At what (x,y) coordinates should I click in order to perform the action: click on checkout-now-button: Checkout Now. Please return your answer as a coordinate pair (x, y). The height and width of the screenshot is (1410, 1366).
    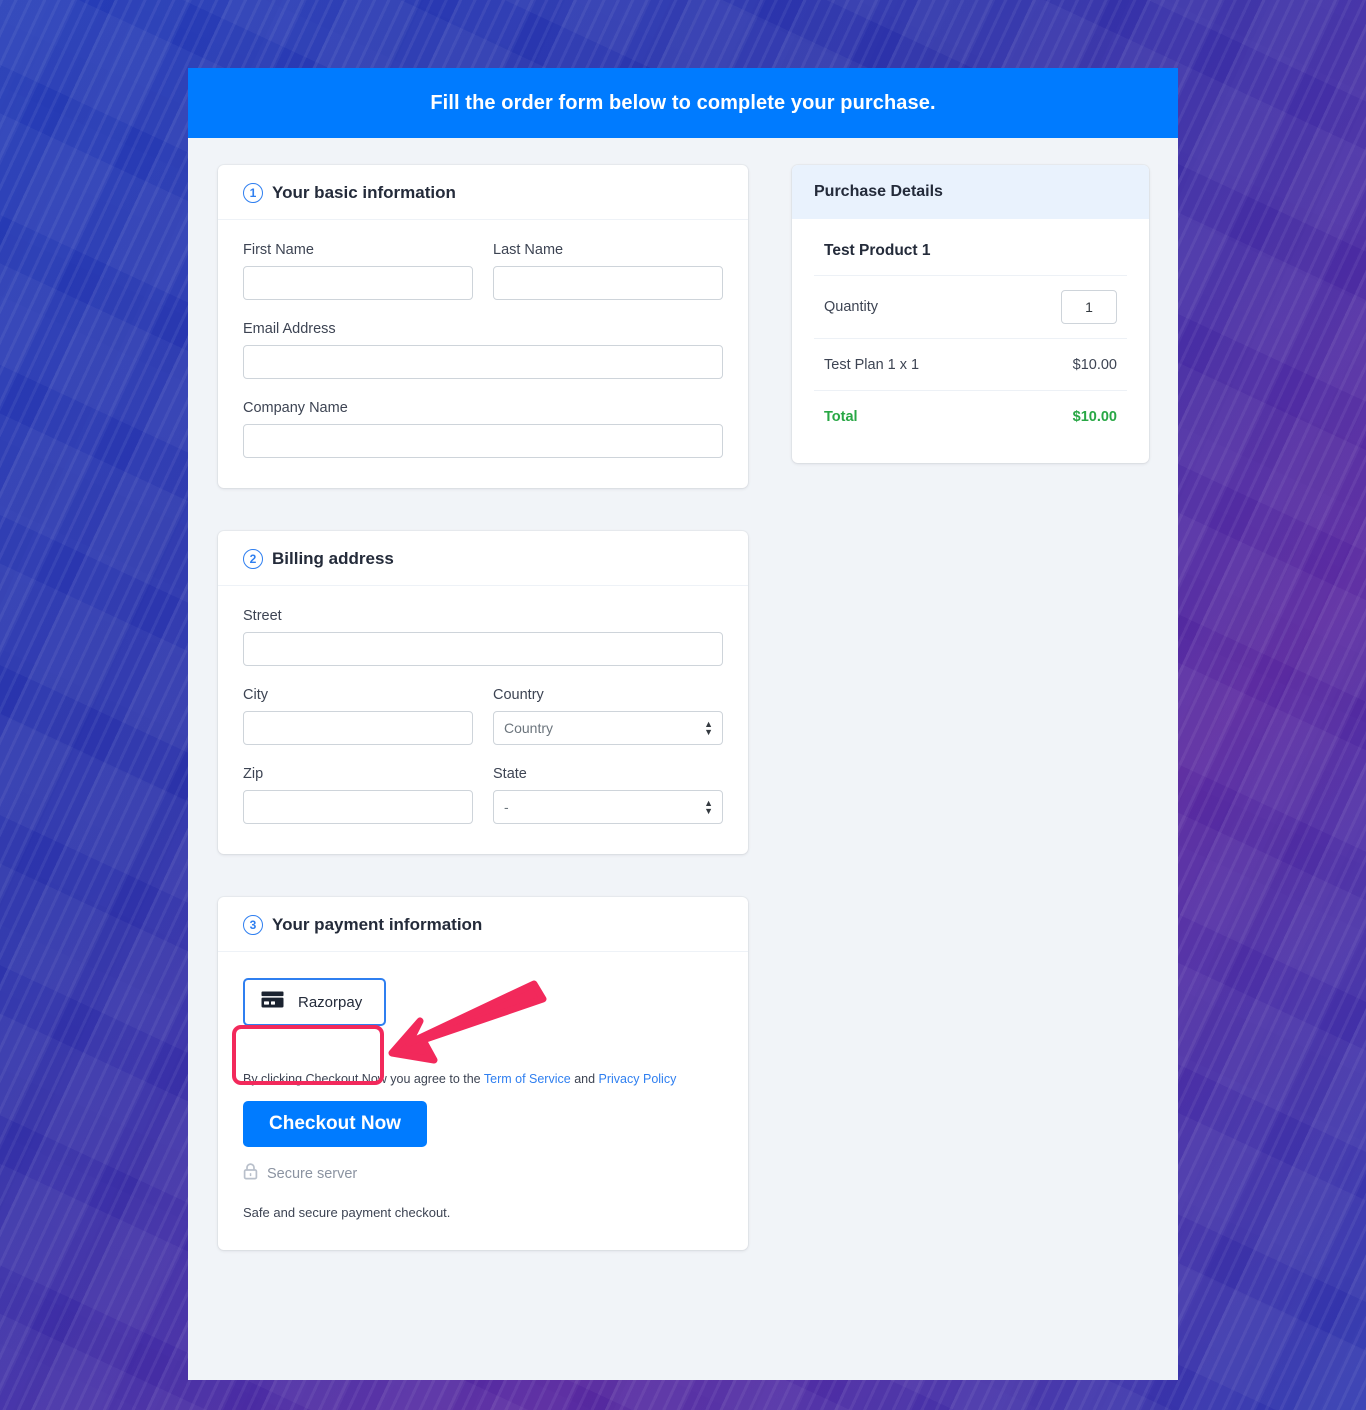
    Looking at the image, I should click on (335, 1124).